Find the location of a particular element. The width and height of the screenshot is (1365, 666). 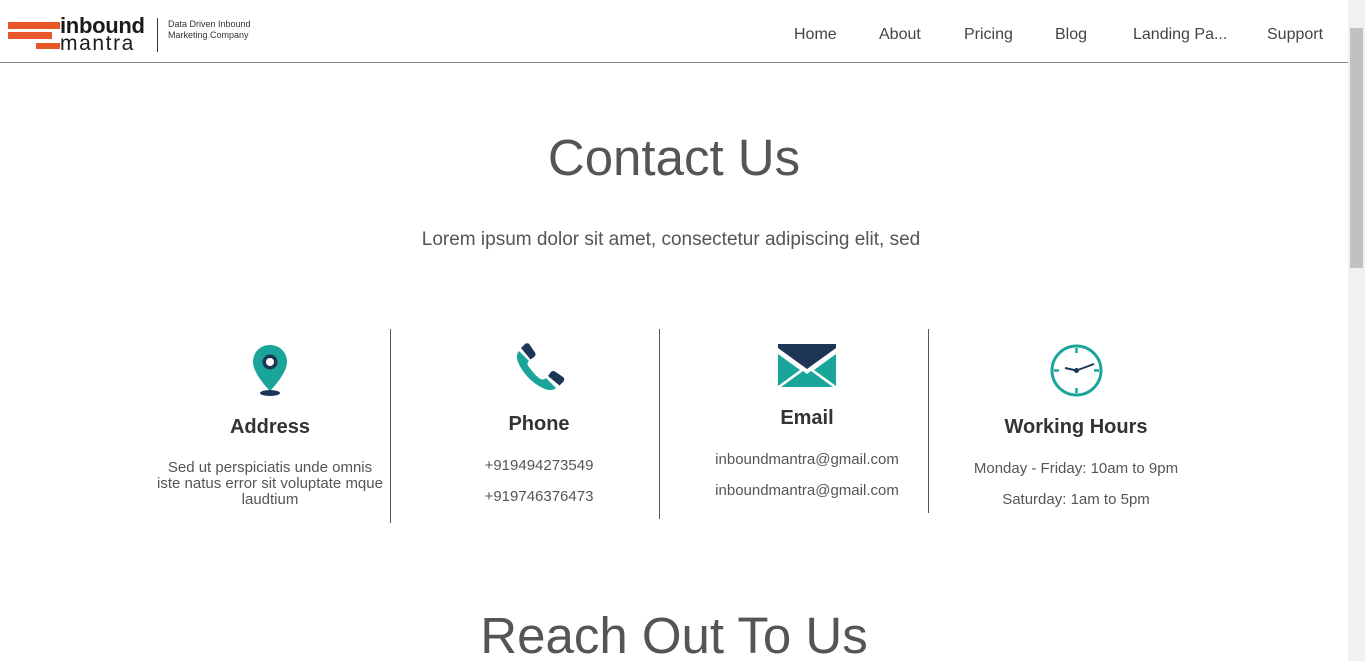

contact-card-phone: Phone +919494273549 +919746376473 is located at coordinates (539, 435).